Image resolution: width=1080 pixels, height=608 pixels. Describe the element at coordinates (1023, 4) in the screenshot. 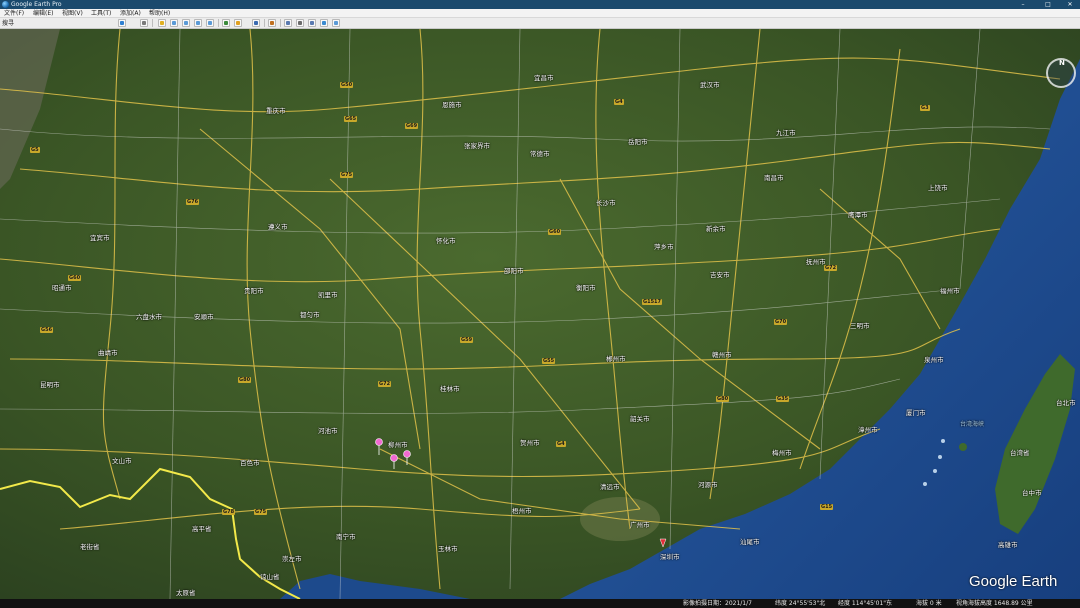

I see `minimize-button: –` at that location.